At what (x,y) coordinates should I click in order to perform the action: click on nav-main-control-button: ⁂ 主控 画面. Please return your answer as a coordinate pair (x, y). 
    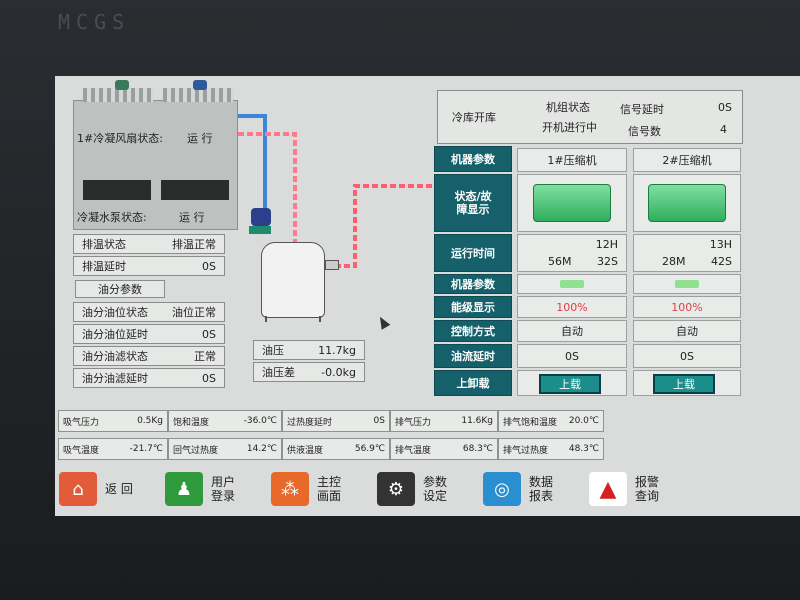
    Looking at the image, I should click on (321, 489).